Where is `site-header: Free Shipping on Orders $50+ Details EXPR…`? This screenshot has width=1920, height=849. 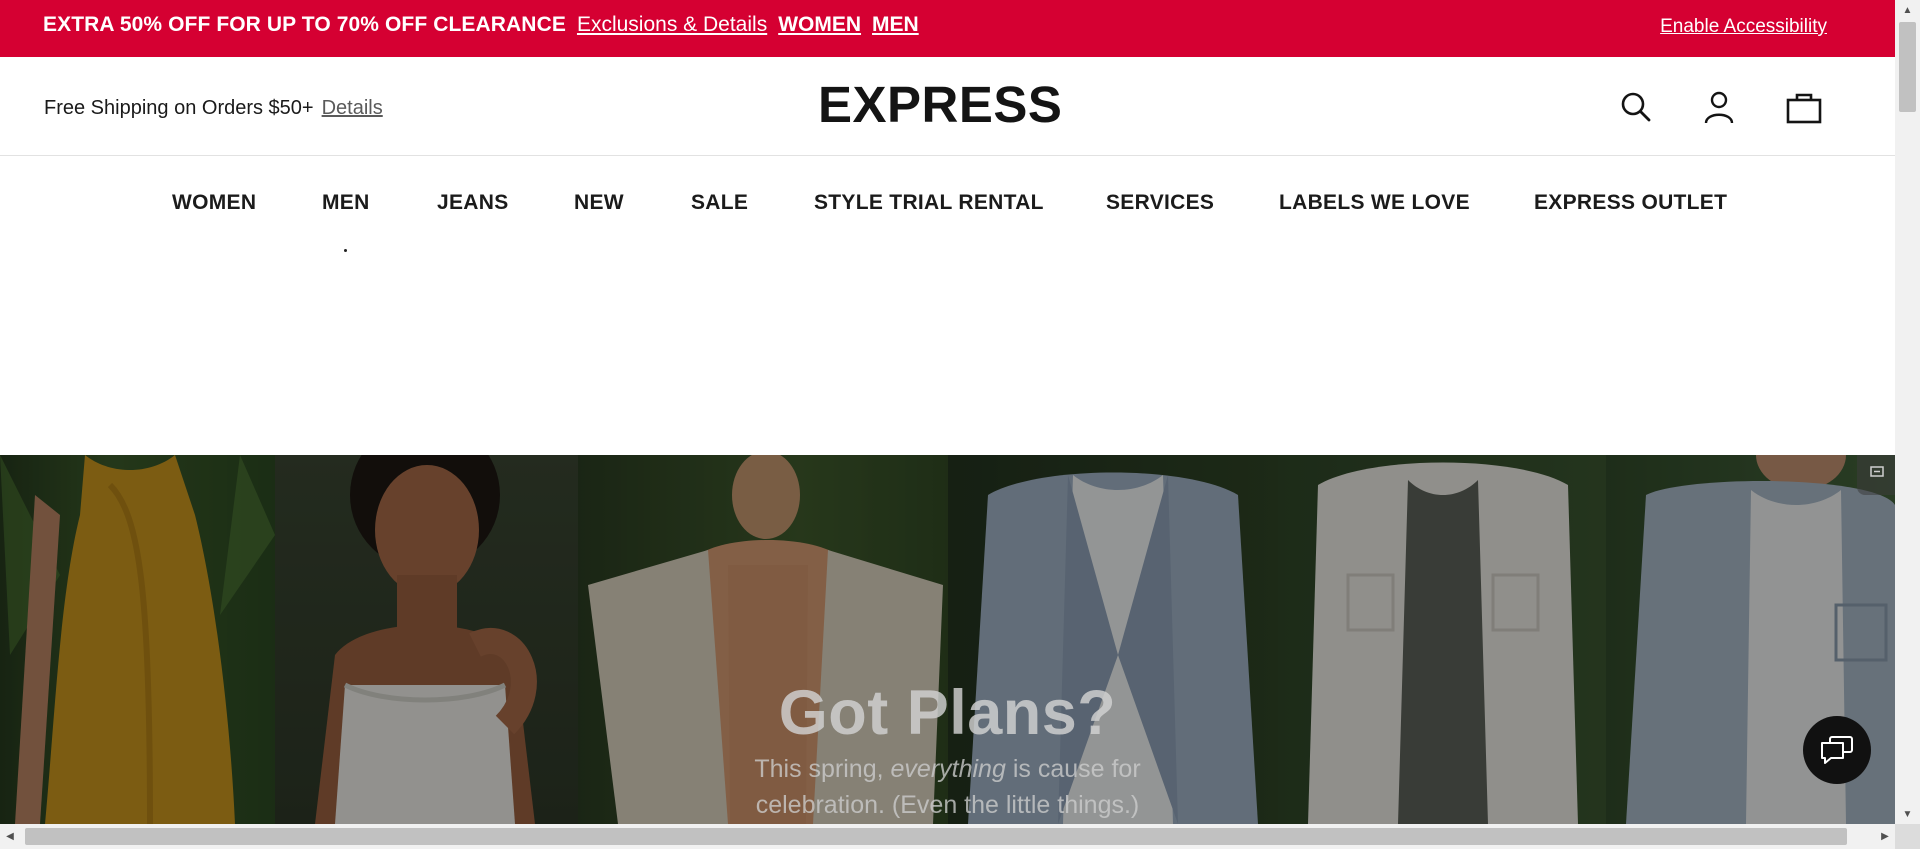
site-header: Free Shipping on Orders $50+ Details EXPR… is located at coordinates (947, 106).